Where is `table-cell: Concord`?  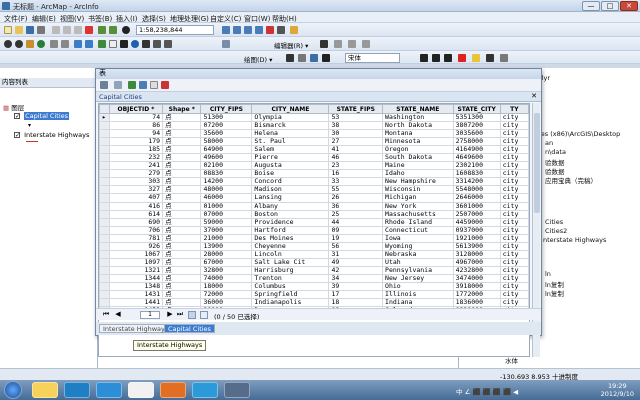 table-cell: Concord is located at coordinates (290, 182).